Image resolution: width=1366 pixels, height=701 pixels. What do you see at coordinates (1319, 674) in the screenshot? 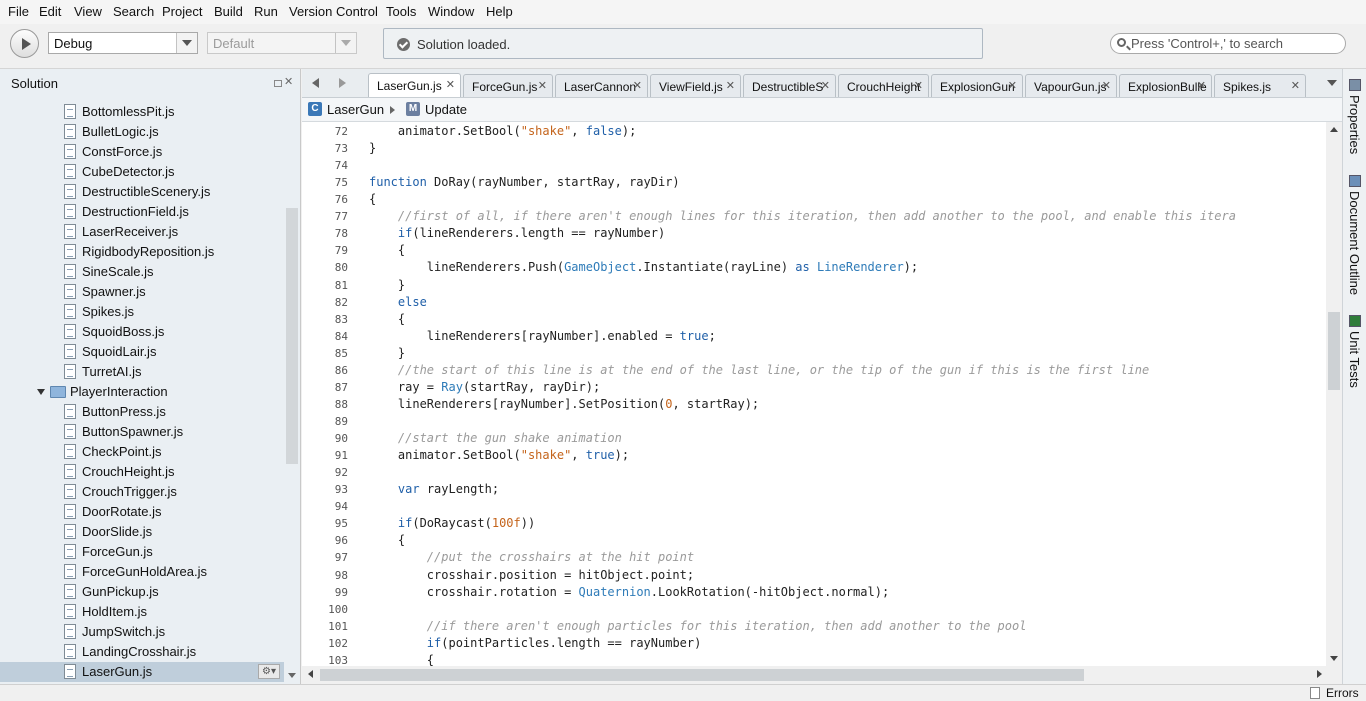
I see `scroll-right-icon` at bounding box center [1319, 674].